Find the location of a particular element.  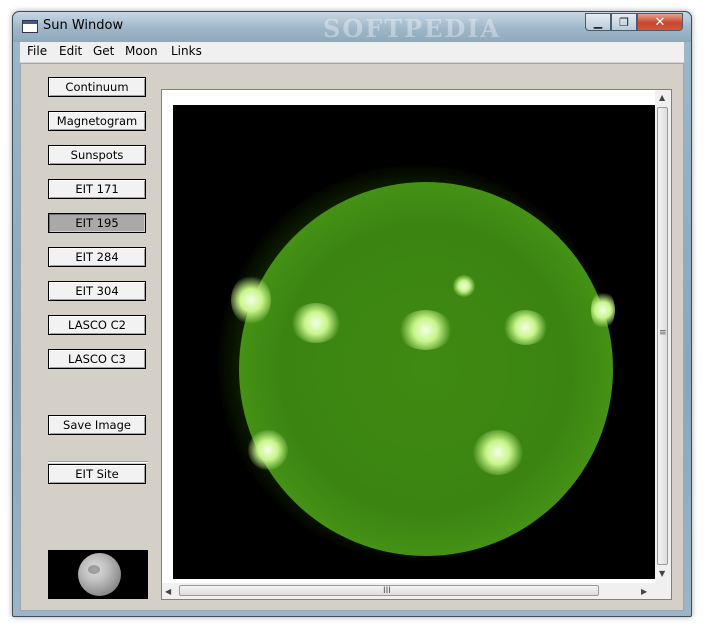

menu-links: Links is located at coordinates (186, 51).